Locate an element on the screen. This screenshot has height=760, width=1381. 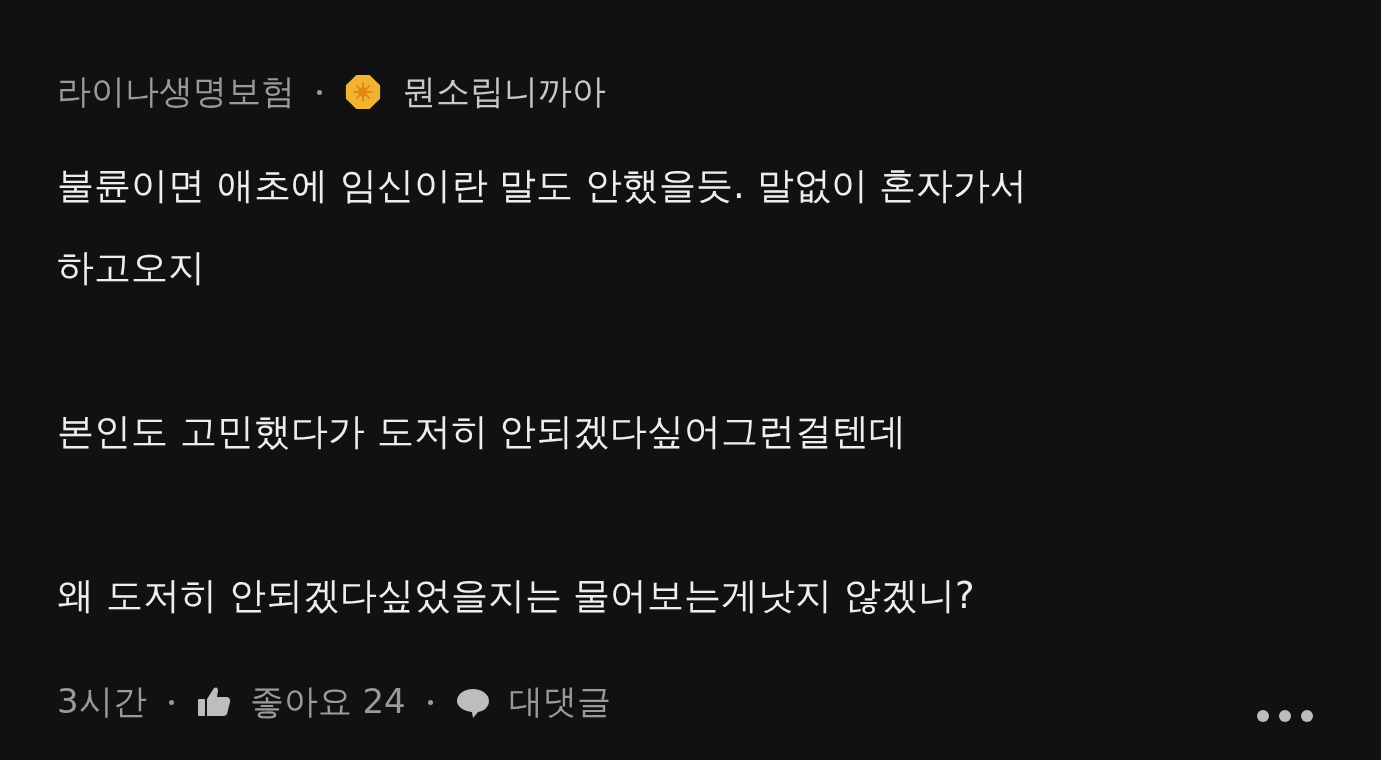
like-button: 좋아요 24 is located at coordinates (300, 702).